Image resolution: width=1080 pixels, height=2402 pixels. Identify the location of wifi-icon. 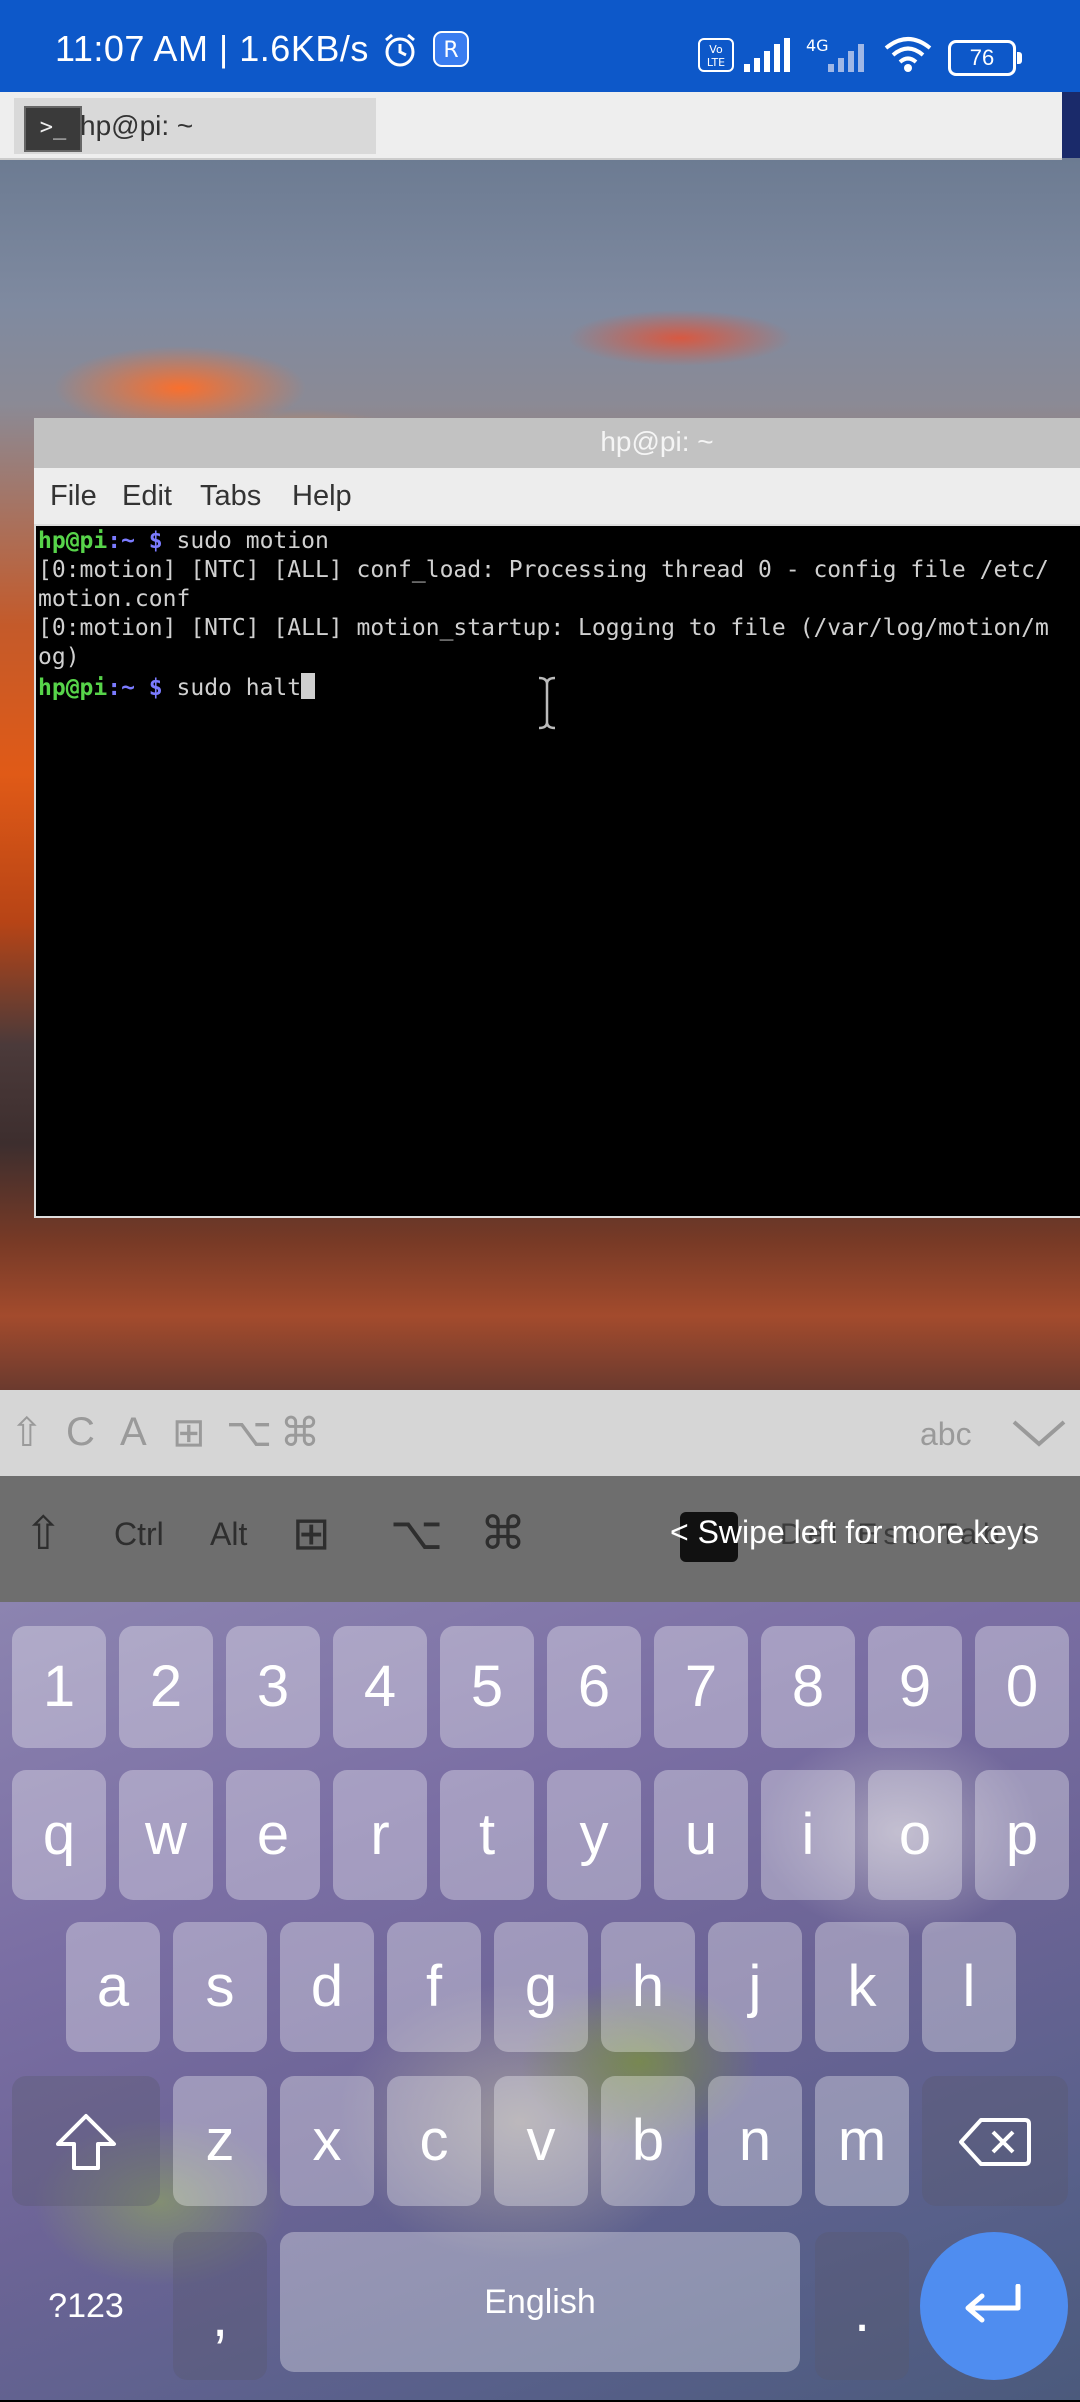
(908, 54).